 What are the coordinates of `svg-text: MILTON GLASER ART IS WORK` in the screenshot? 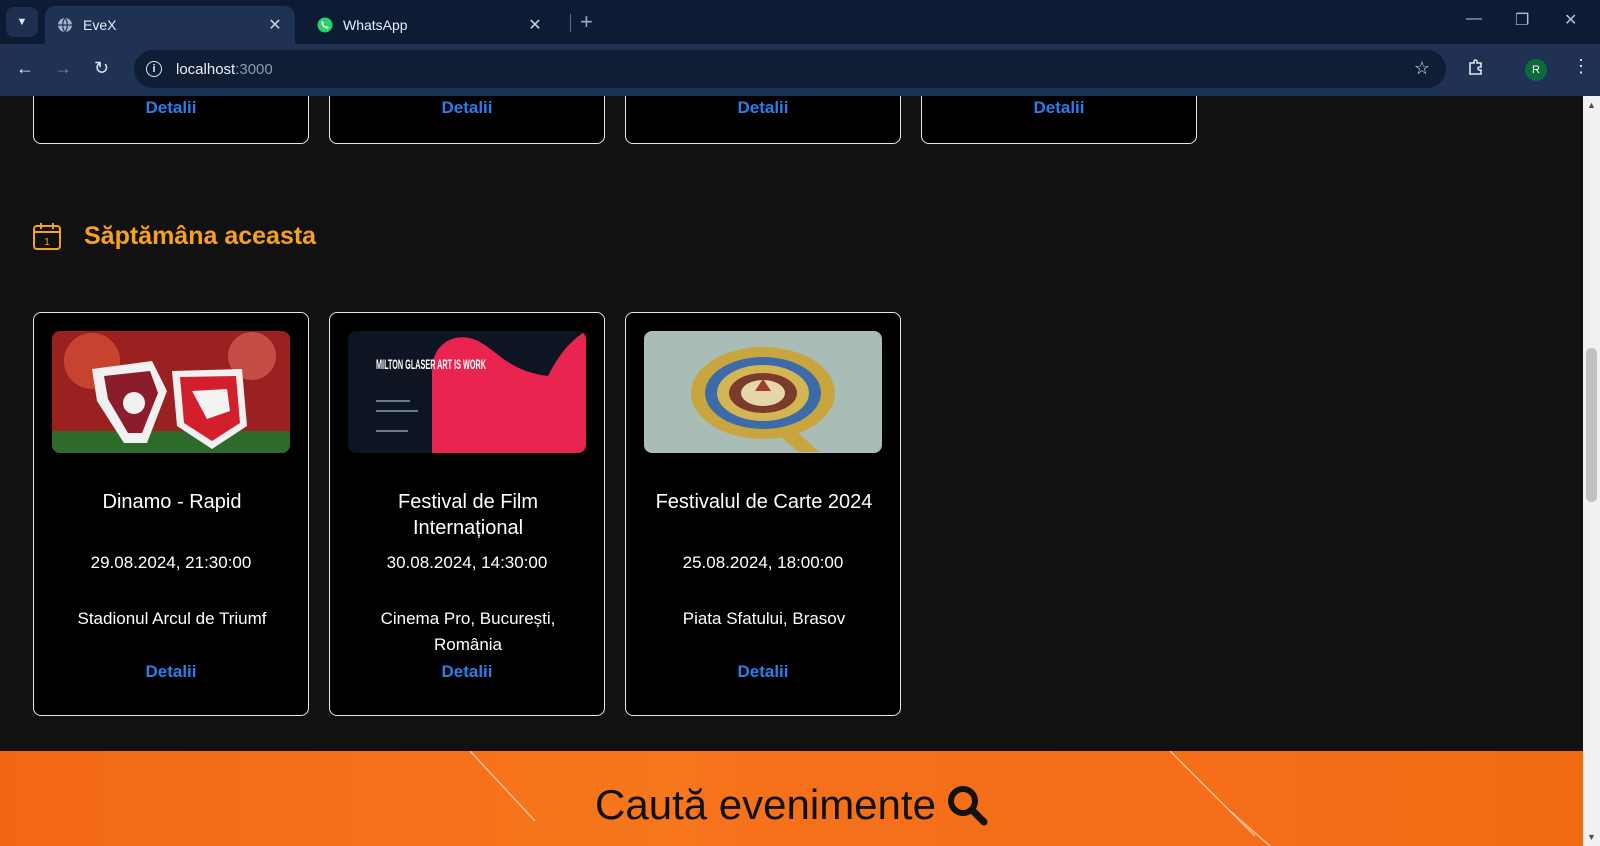 It's located at (431, 364).